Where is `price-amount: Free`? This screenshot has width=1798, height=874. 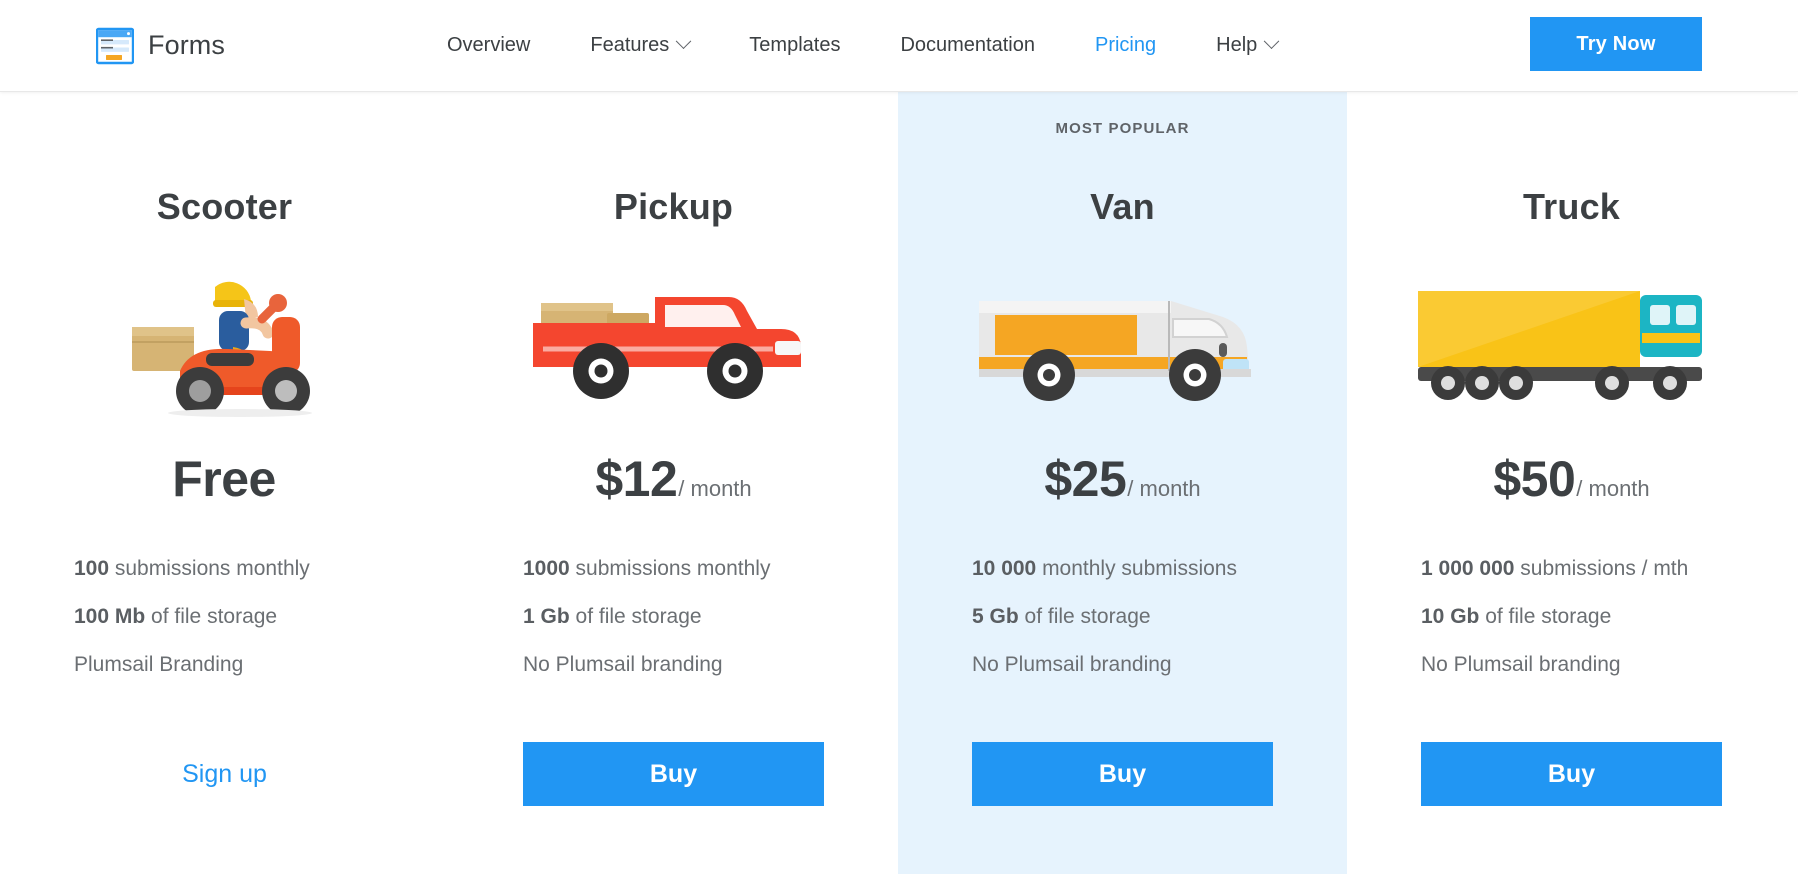 price-amount: Free is located at coordinates (224, 479).